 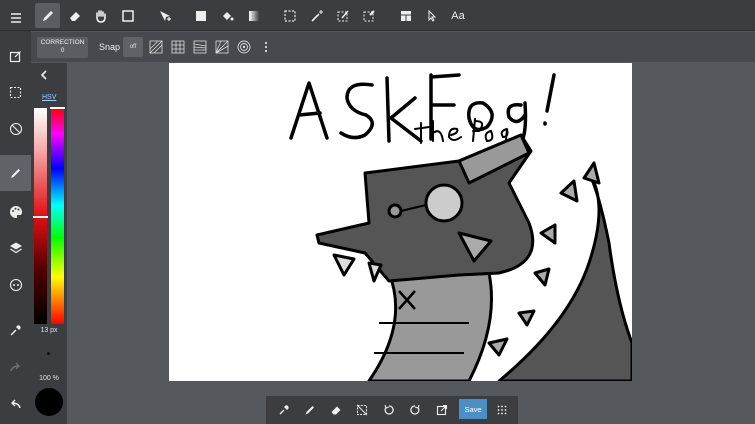 I want to click on eyedropper-button, so click(x=15, y=330).